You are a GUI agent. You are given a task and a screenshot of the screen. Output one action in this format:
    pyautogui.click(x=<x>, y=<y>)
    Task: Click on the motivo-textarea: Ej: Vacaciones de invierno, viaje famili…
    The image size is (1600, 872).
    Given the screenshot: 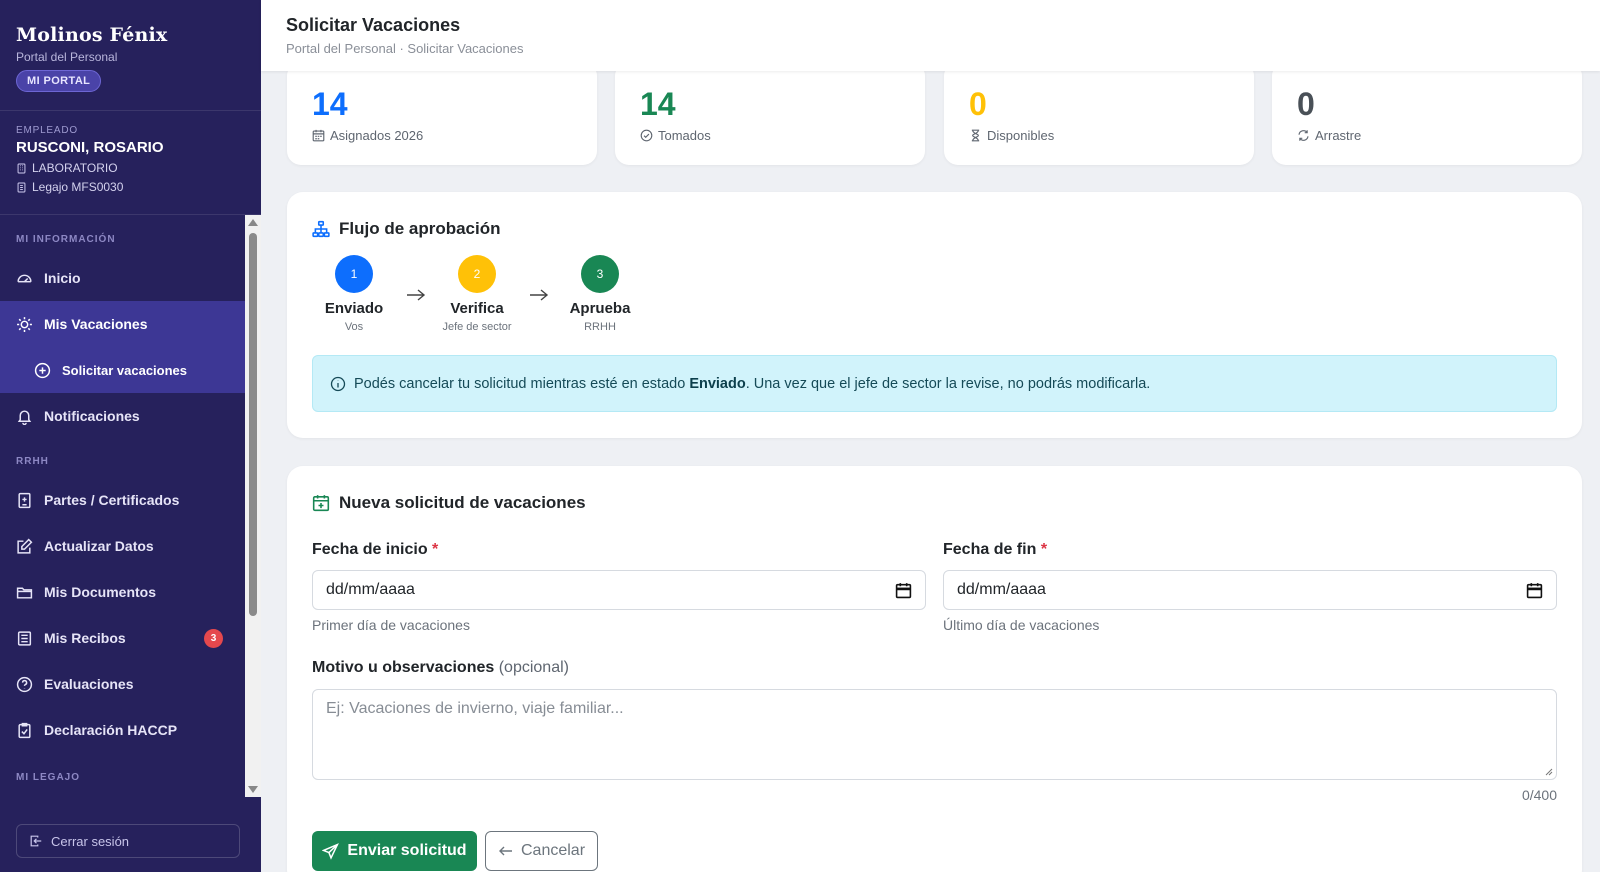 What is the action you would take?
    pyautogui.click(x=934, y=734)
    